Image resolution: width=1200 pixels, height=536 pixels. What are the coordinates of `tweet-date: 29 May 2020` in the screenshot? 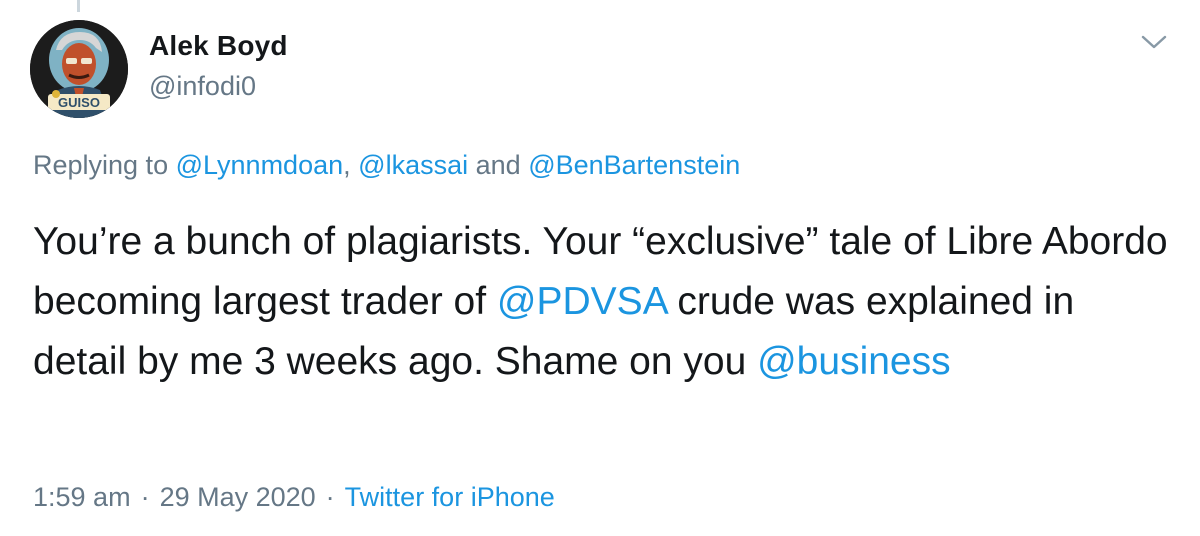 It's located at (238, 497).